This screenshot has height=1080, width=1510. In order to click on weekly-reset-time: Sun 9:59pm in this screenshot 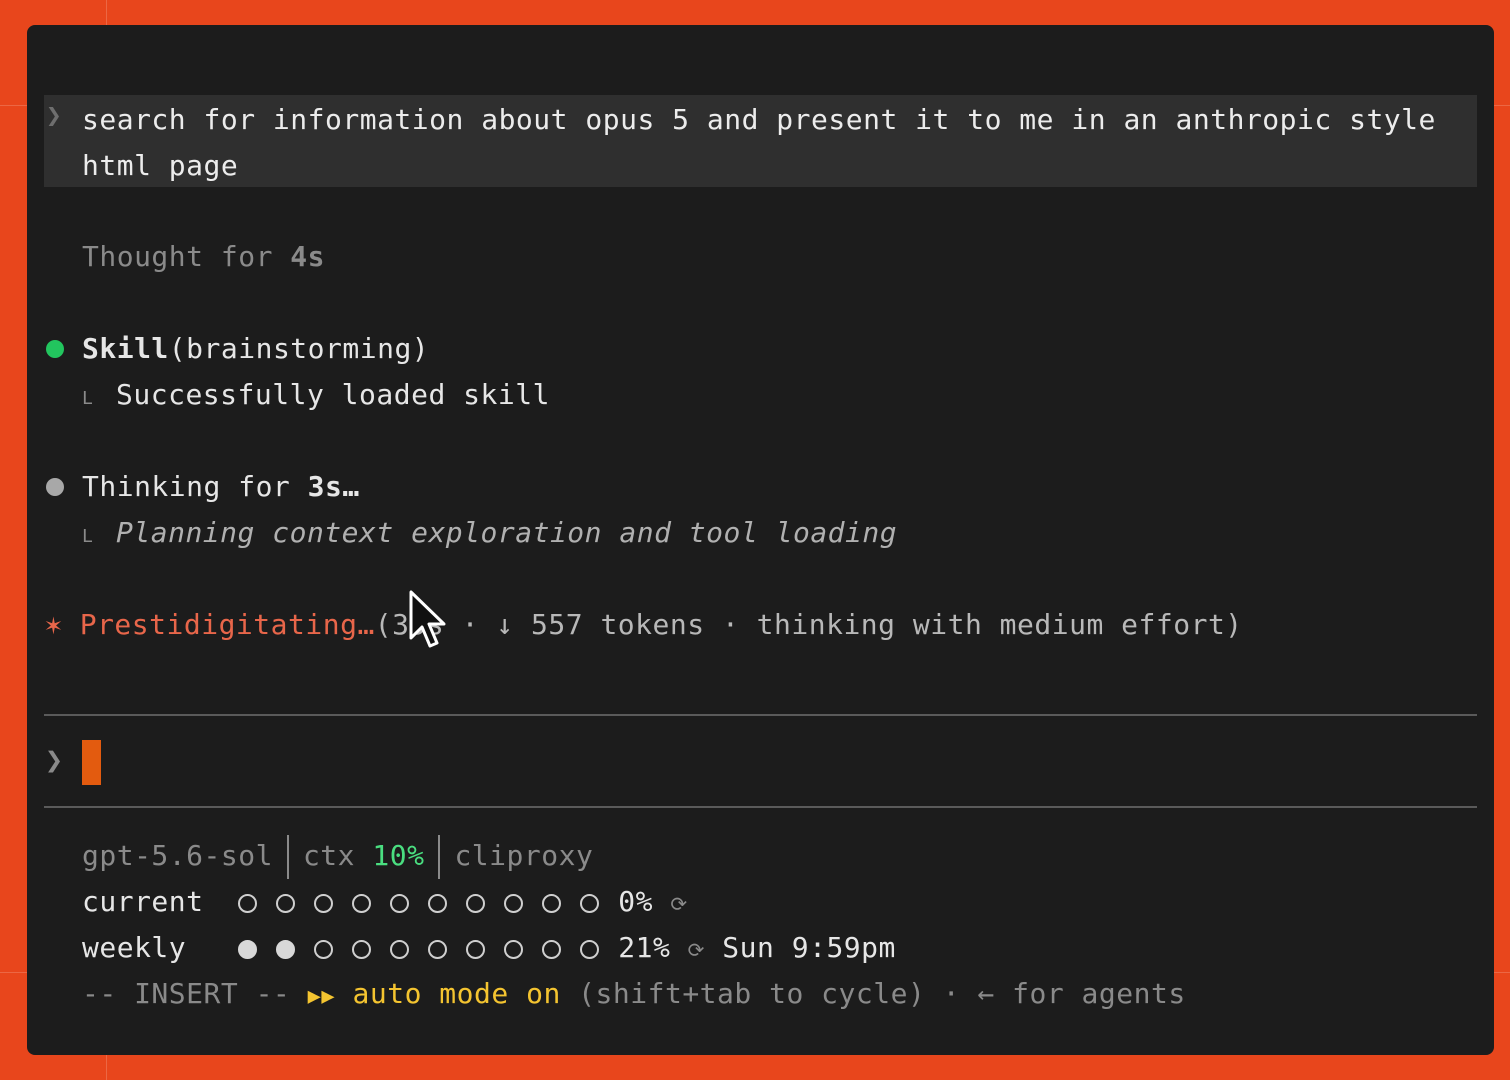, I will do `click(809, 947)`.